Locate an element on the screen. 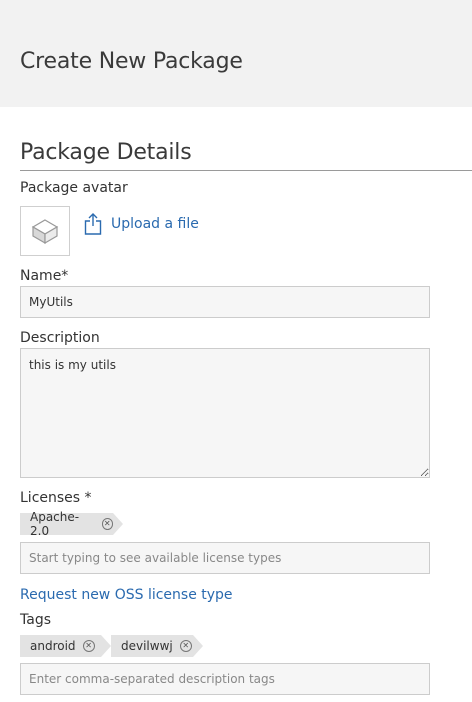  name-field is located at coordinates (225, 302).